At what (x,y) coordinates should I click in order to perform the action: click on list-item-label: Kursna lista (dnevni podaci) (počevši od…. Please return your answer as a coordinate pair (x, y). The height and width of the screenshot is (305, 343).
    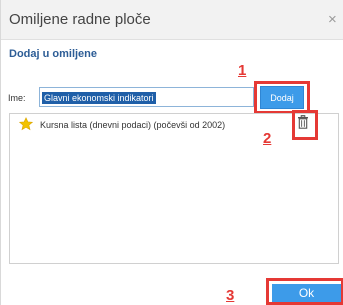
    Looking at the image, I should click on (133, 125).